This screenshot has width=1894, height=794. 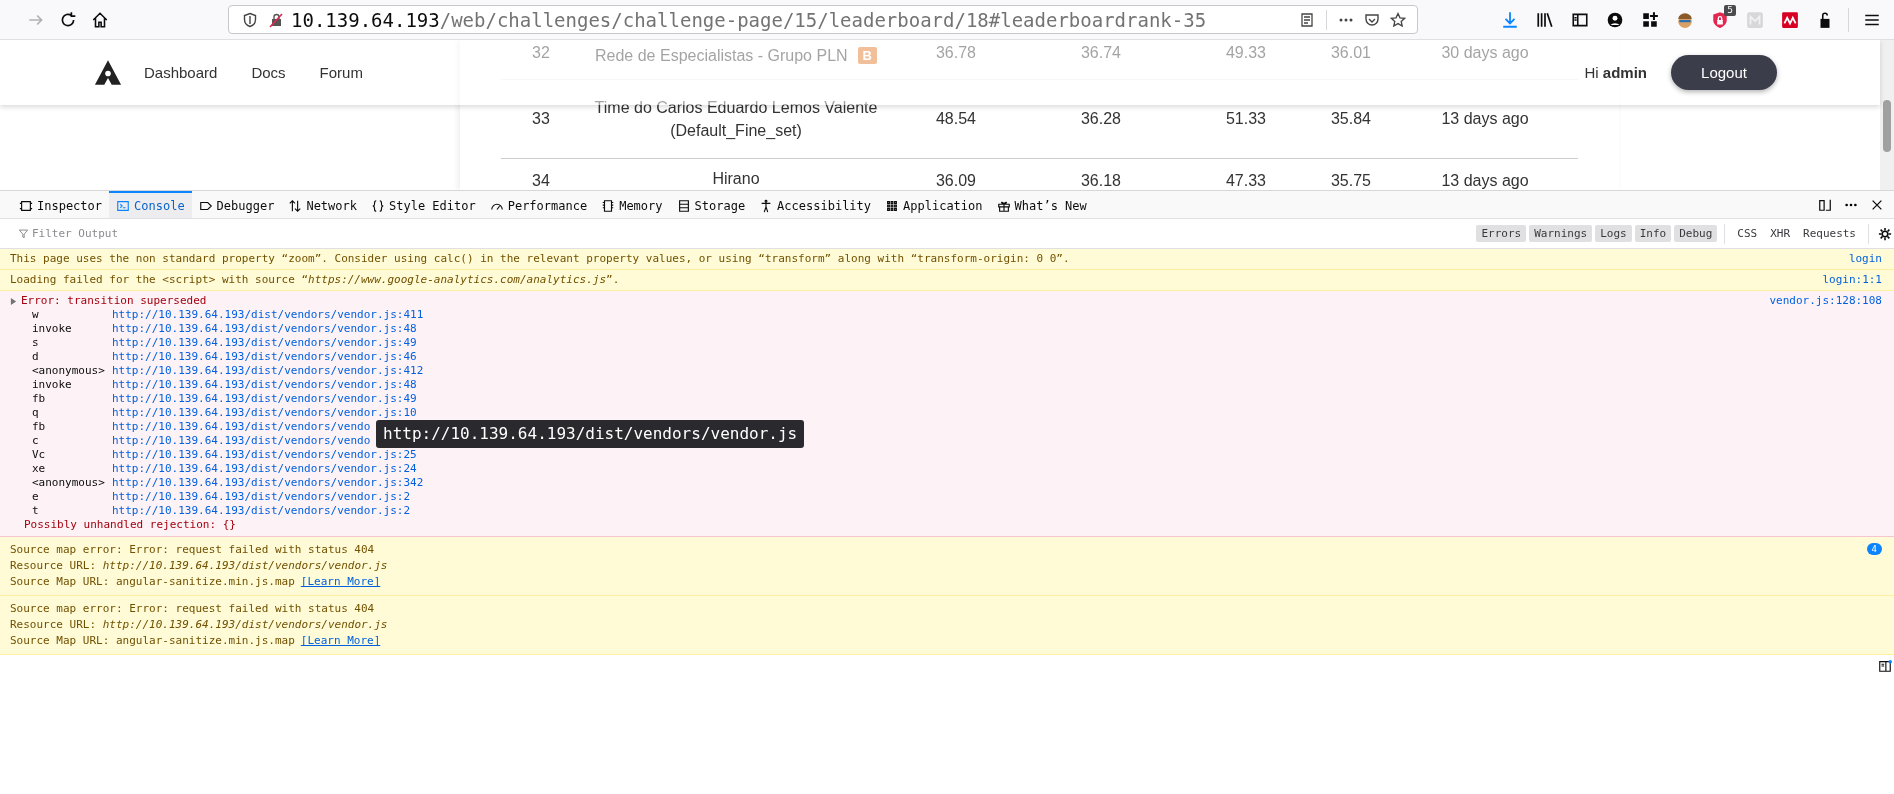 I want to click on frame-link: http://10.139.64.193/dist/vendors/vendor.js:46, so click(x=264, y=357).